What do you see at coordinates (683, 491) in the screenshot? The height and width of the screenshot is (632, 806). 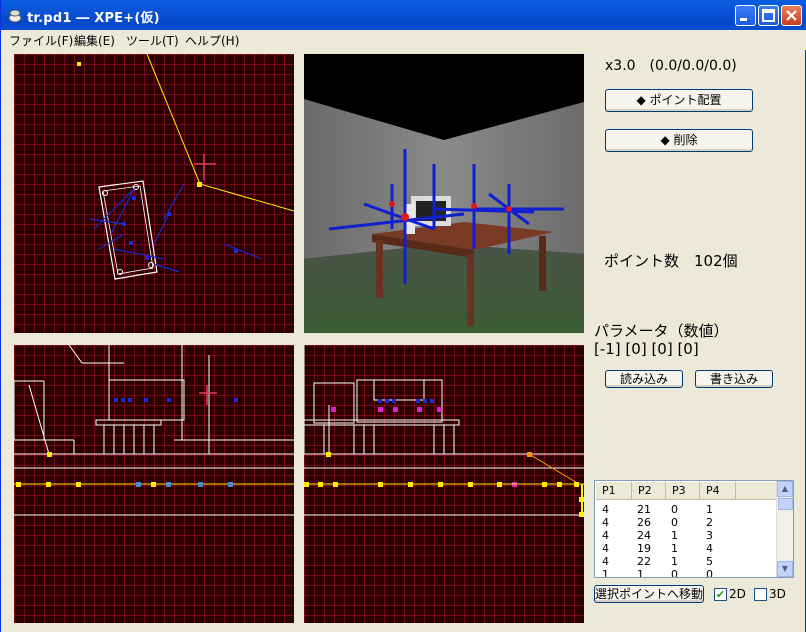 I see `col-header-p3: P3` at bounding box center [683, 491].